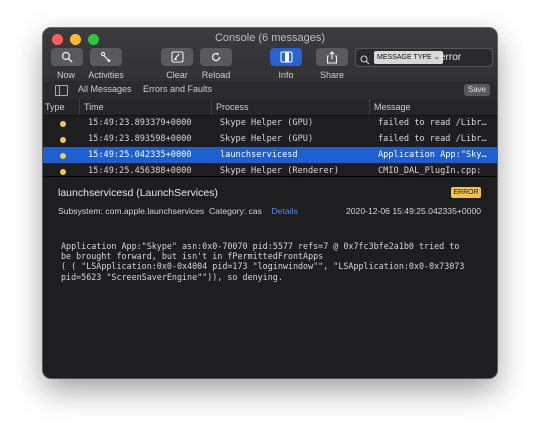  Describe the element at coordinates (477, 90) in the screenshot. I see `save-button: Save` at that location.